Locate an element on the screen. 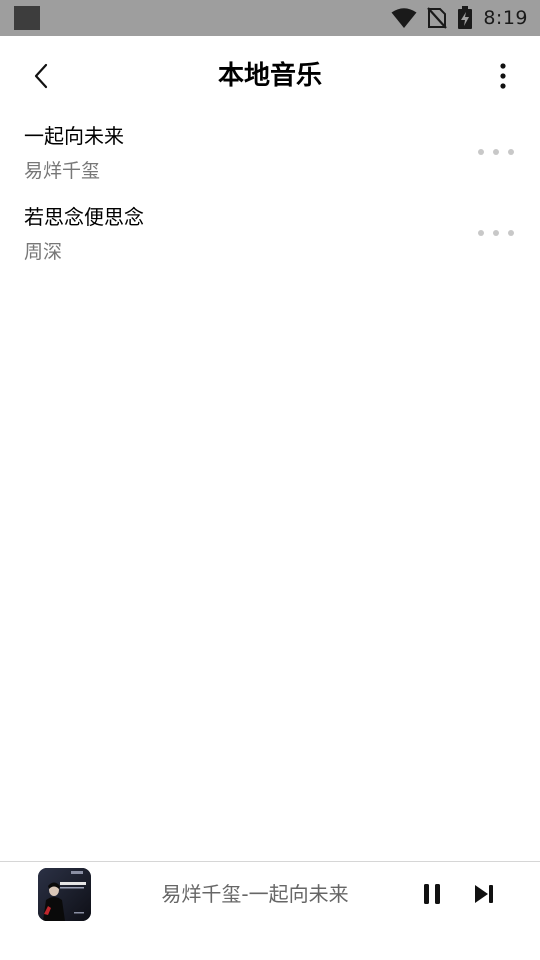 This screenshot has width=540, height=960. next-track-button is located at coordinates (484, 896).